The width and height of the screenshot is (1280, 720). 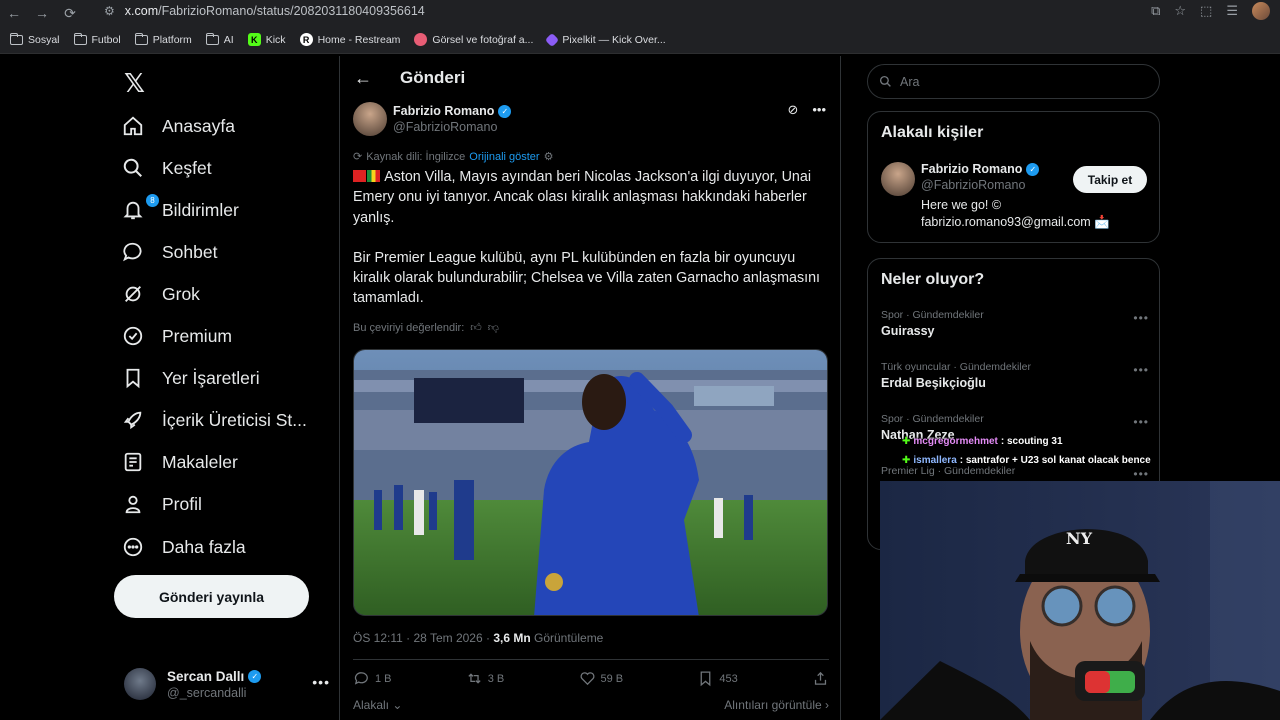 What do you see at coordinates (211, 596) in the screenshot?
I see `post-button: Gönderi yayınla` at bounding box center [211, 596].